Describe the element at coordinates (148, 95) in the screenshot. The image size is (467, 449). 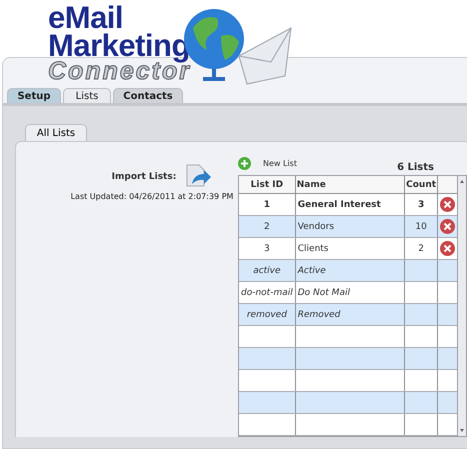
I see `tab: Contacts` at that location.